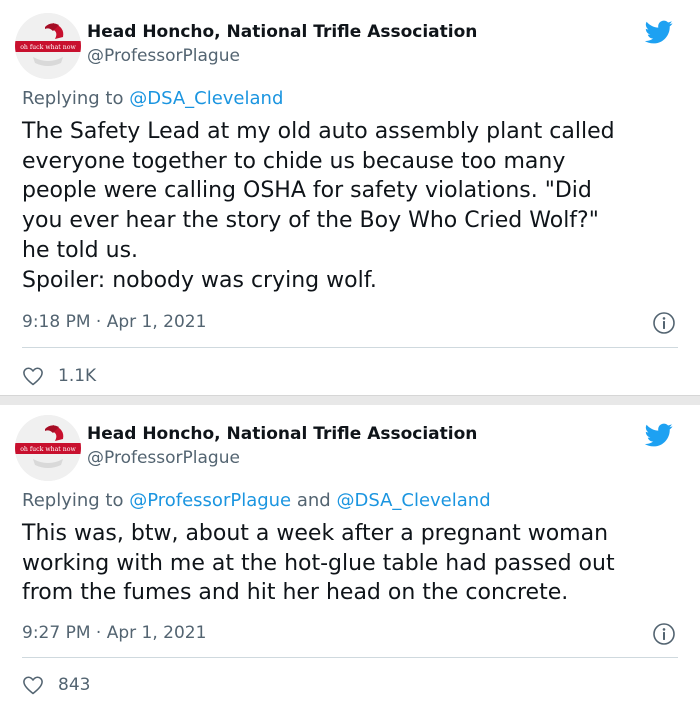 The image size is (700, 713). What do you see at coordinates (314, 500) in the screenshot?
I see `replying-joiner: and` at bounding box center [314, 500].